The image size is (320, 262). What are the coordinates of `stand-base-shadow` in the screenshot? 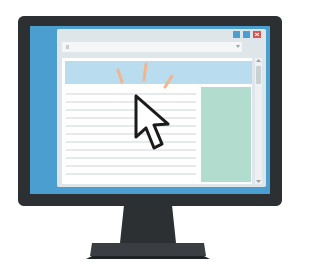 It's located at (148, 257).